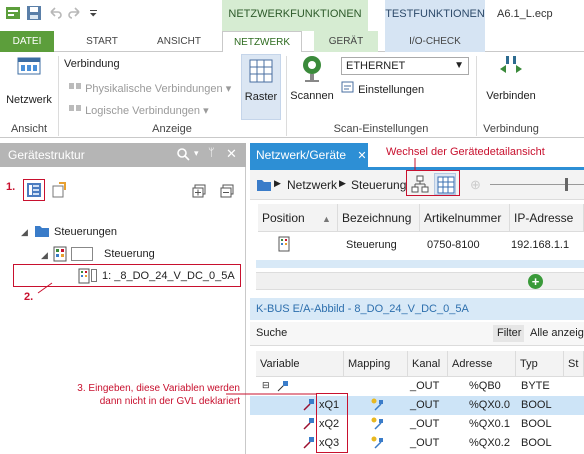  What do you see at coordinates (405, 66) in the screenshot?
I see `interface-select: ETHERNET ▼` at bounding box center [405, 66].